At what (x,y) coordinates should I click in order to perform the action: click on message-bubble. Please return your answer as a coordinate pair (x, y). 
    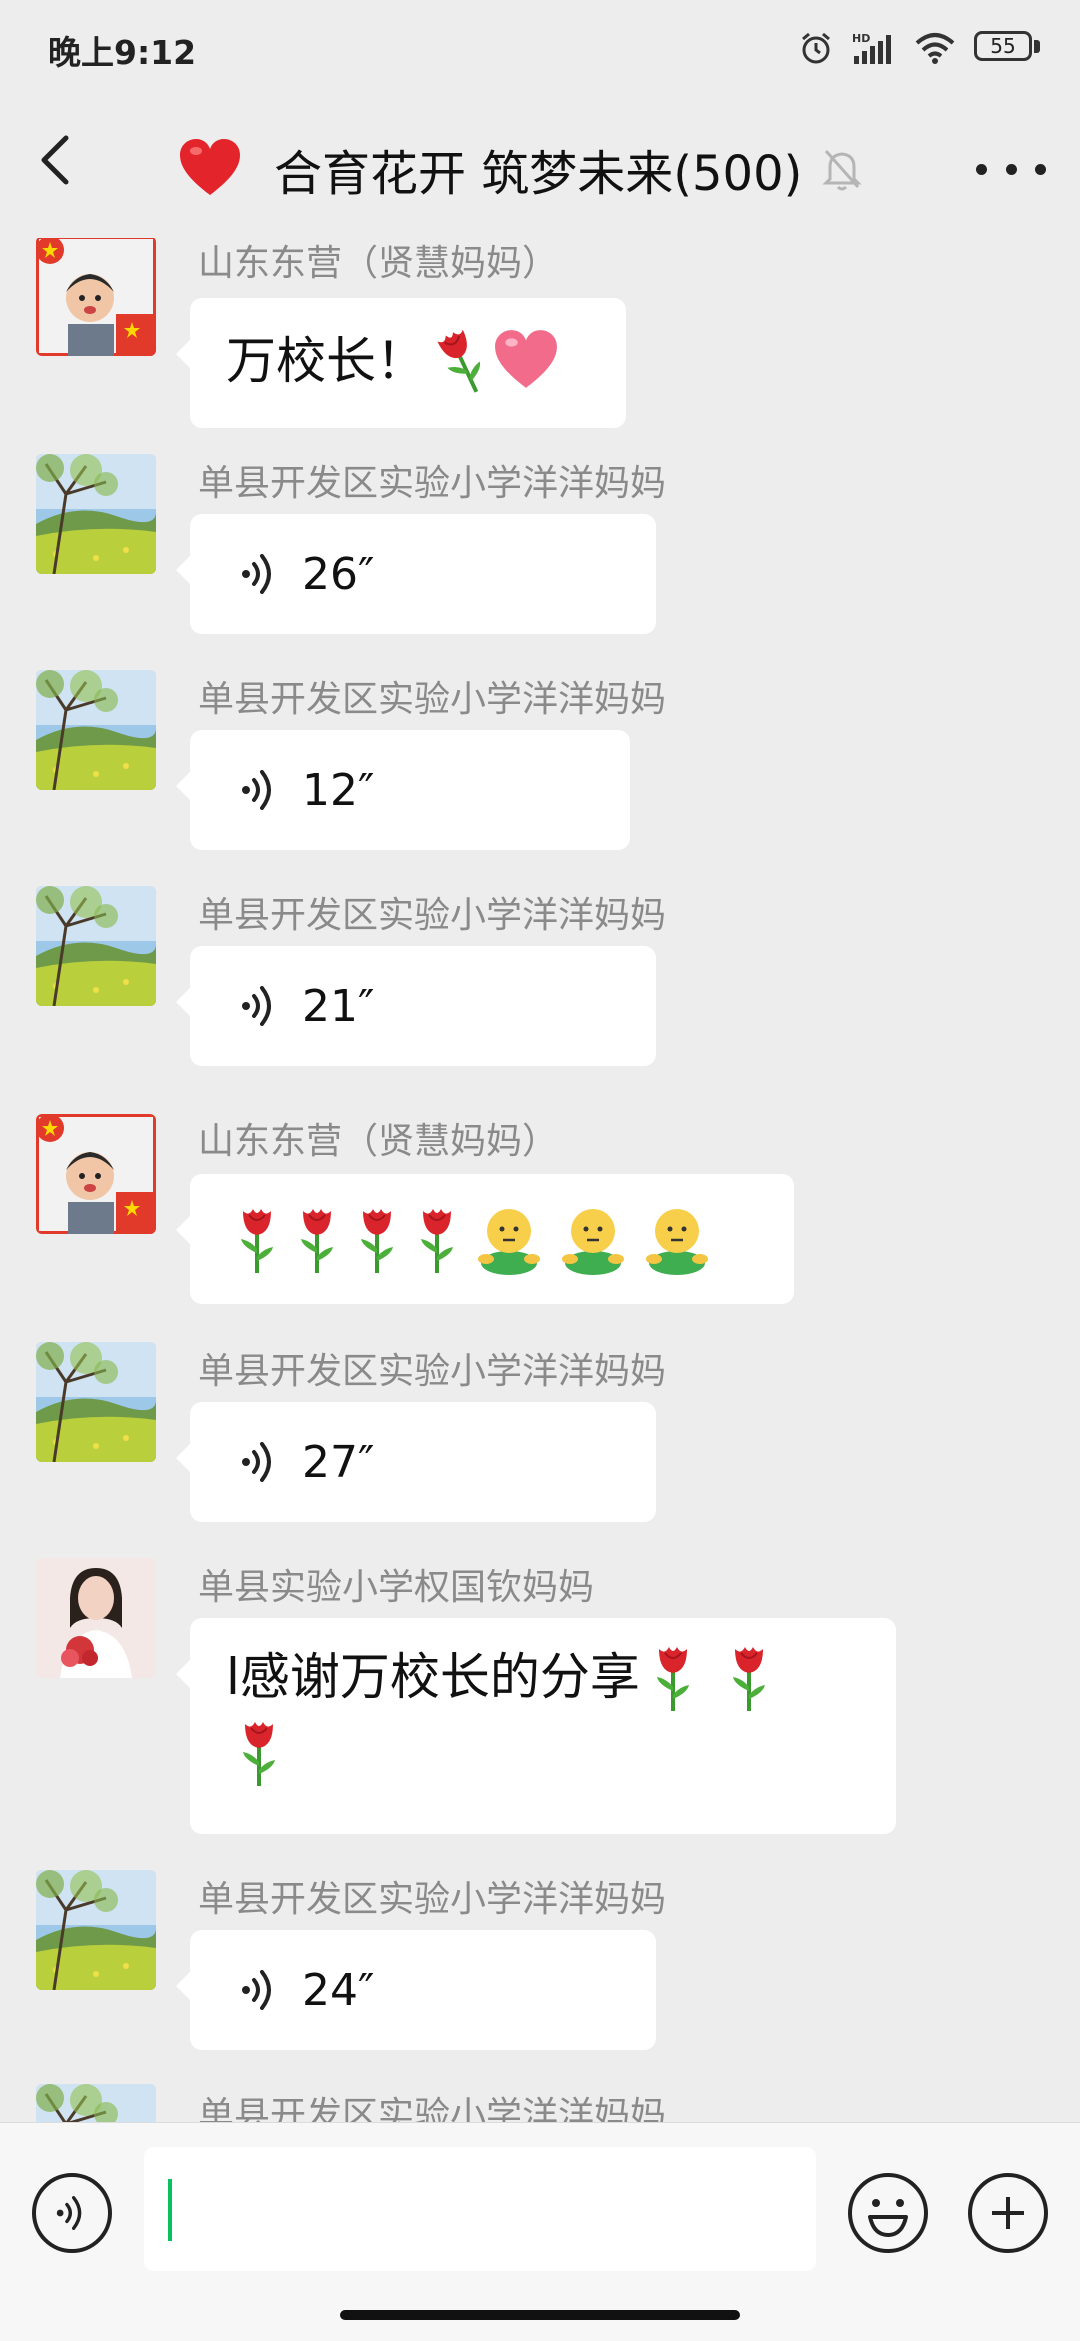
    Looking at the image, I should click on (485, 1239).